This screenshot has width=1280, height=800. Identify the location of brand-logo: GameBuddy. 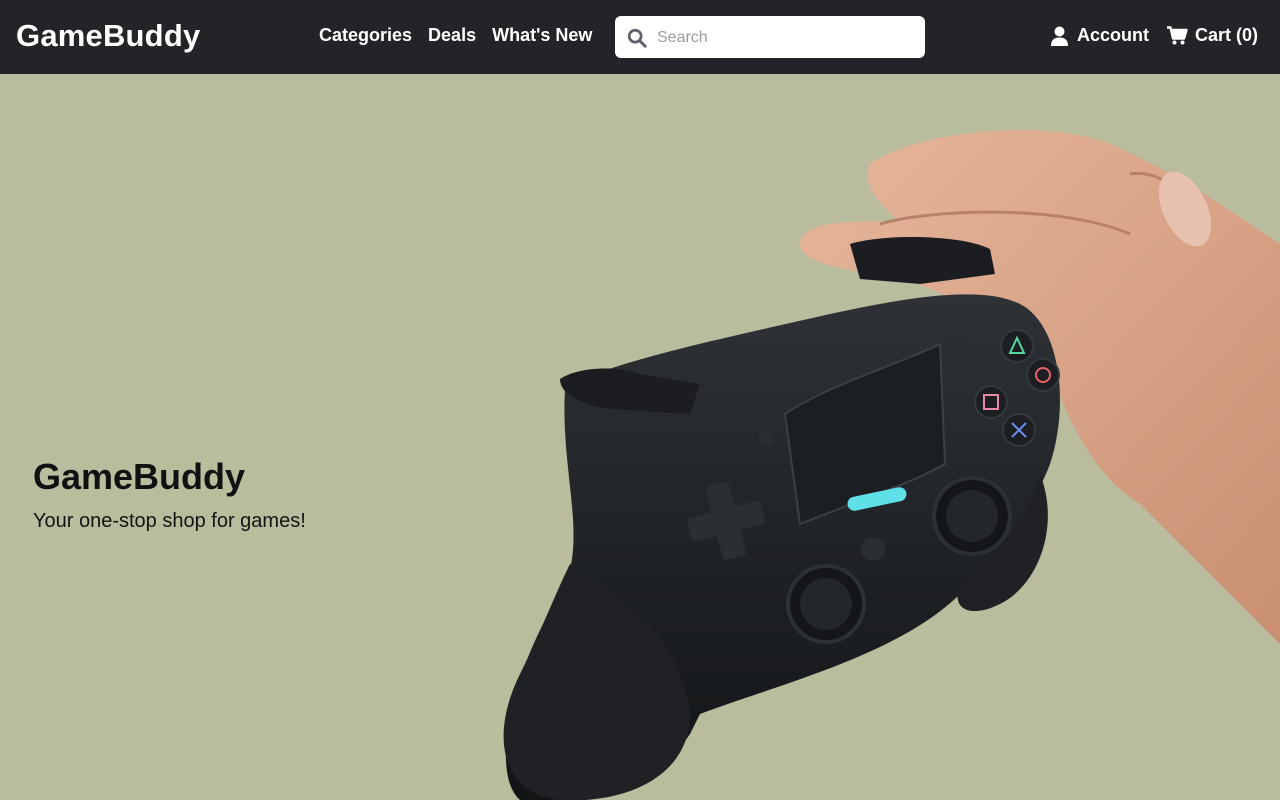
(108, 36).